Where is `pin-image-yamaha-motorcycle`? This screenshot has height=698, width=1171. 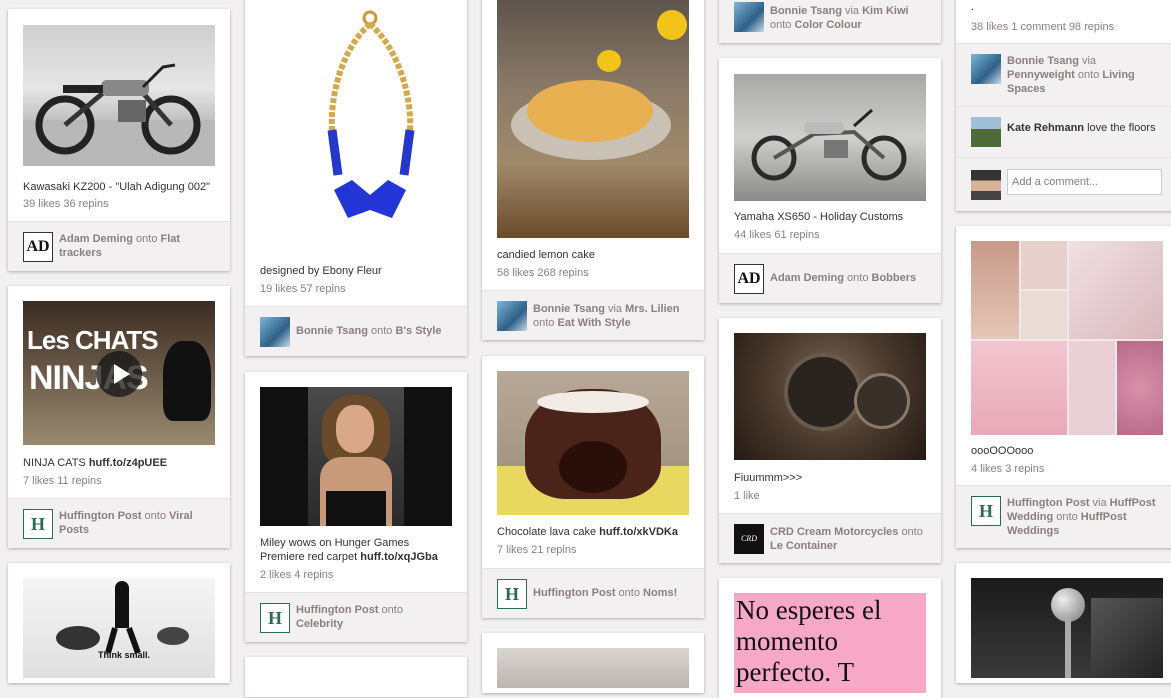 pin-image-yamaha-motorcycle is located at coordinates (830, 137).